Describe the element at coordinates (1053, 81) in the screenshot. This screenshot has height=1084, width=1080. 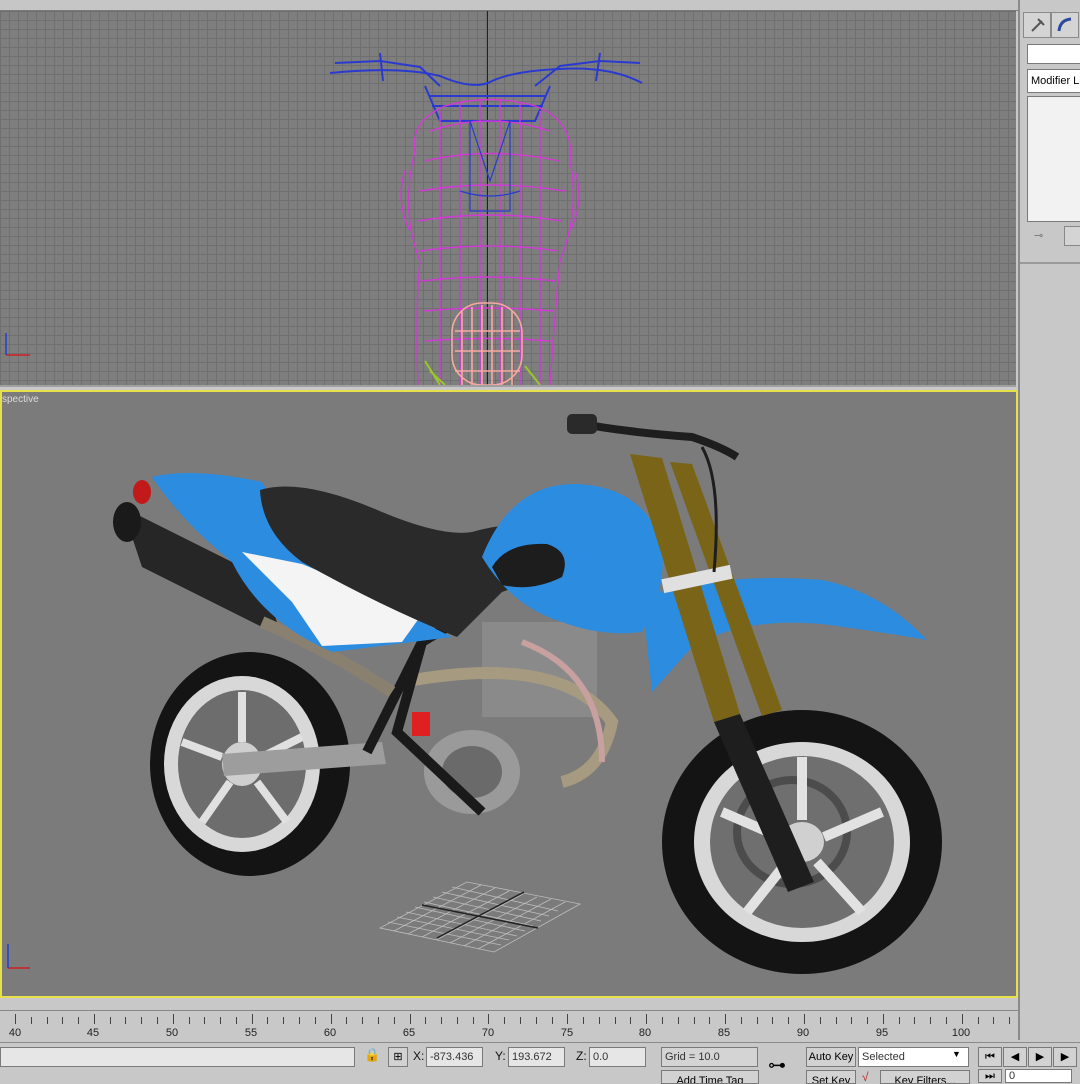
I see `modifier-list-dropdown: Modifier Lis` at that location.